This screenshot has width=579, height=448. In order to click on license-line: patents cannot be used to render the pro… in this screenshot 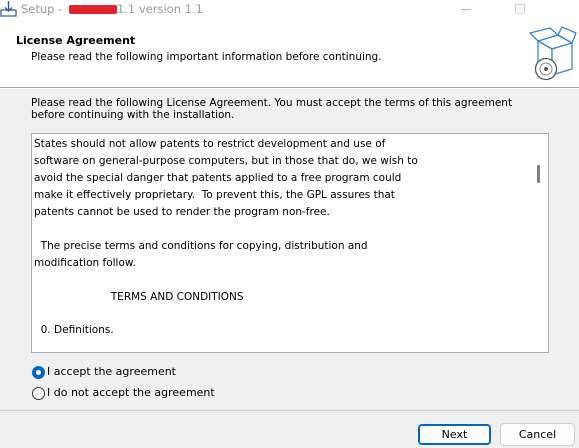, I will do `click(182, 212)`.